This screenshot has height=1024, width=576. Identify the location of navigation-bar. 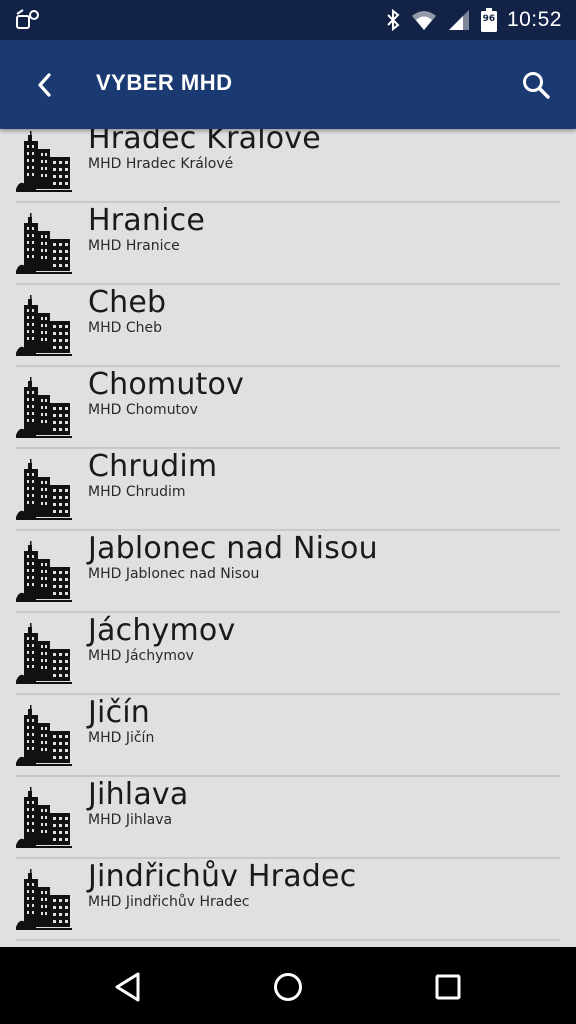
(288, 985).